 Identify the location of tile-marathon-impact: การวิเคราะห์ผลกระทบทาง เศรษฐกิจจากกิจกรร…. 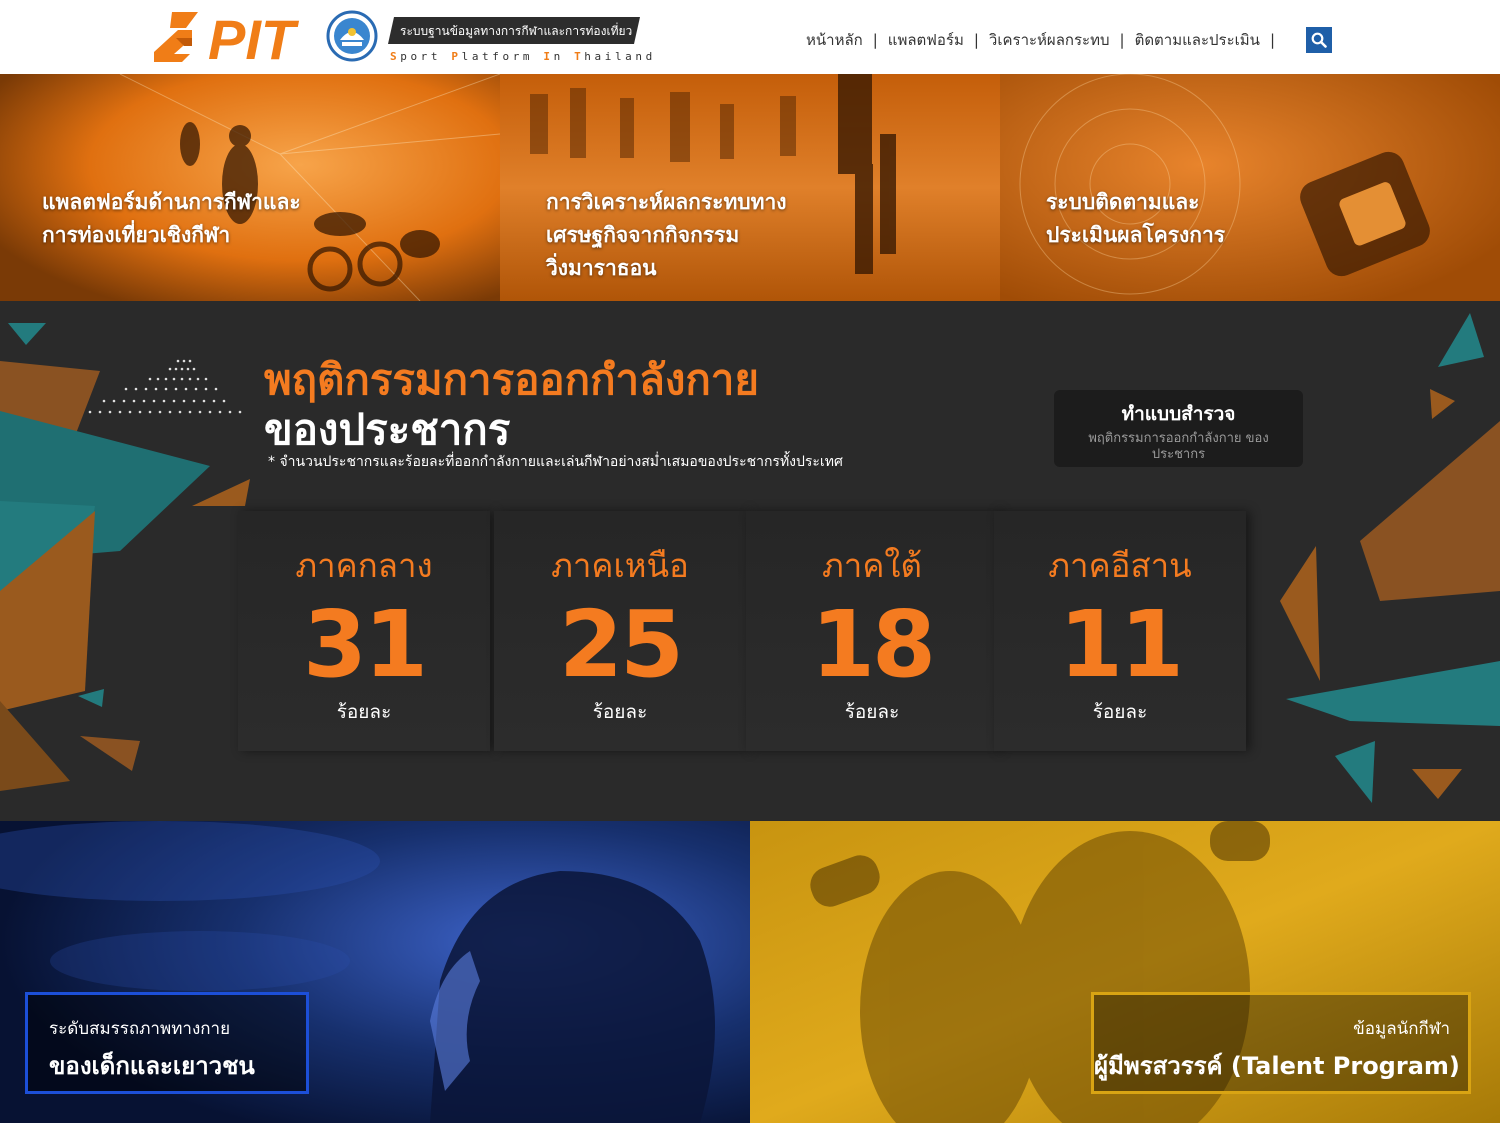
(750, 187).